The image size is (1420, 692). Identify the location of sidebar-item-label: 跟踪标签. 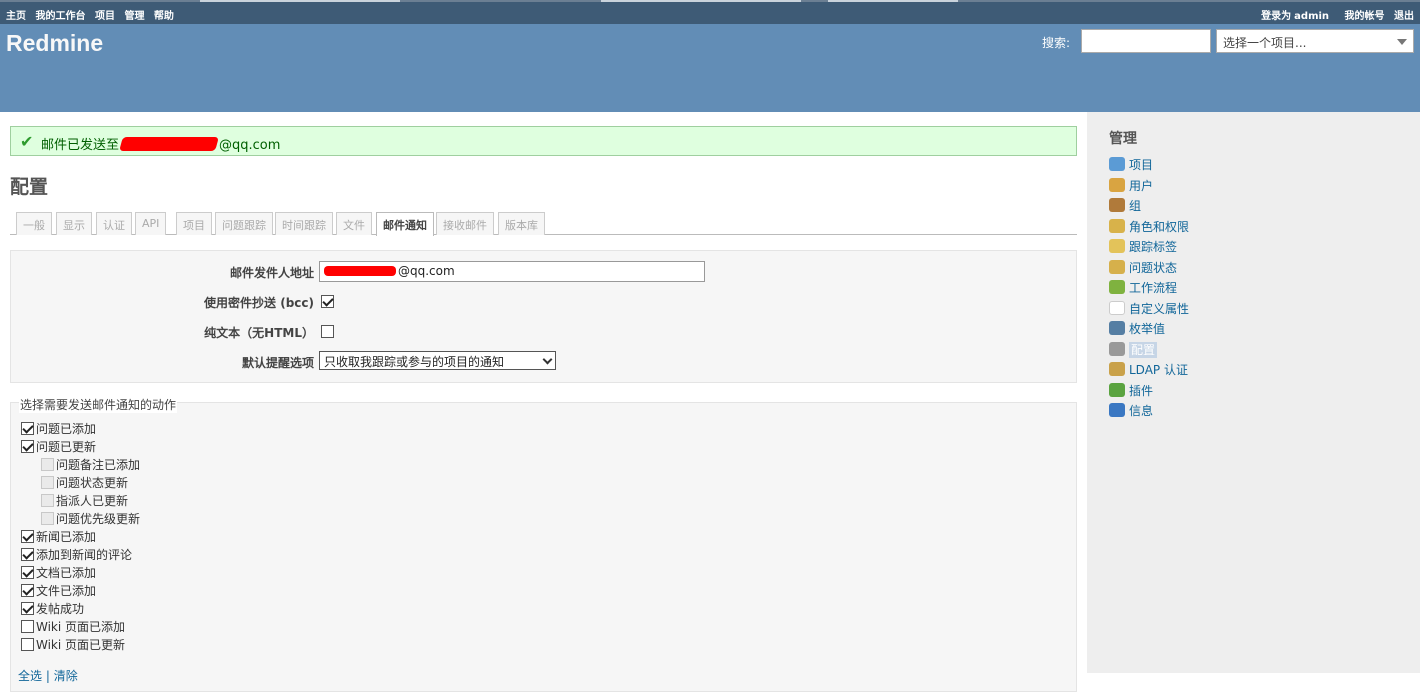
(1153, 247).